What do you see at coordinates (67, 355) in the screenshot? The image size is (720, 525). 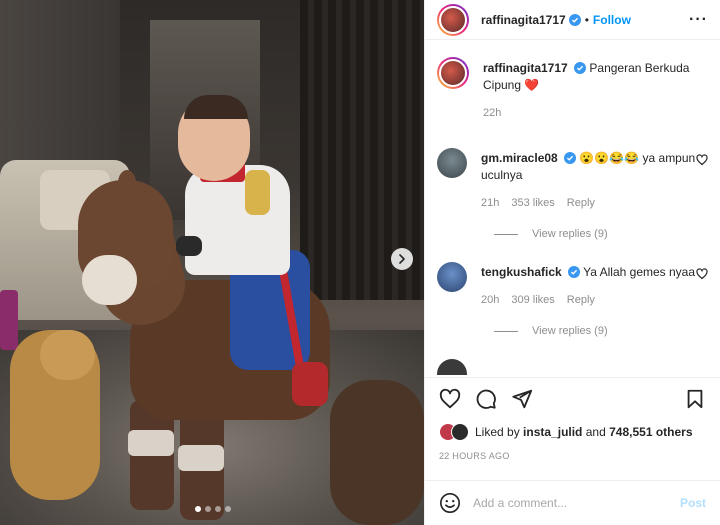 I see `photo-toy-horse-left-head` at bounding box center [67, 355].